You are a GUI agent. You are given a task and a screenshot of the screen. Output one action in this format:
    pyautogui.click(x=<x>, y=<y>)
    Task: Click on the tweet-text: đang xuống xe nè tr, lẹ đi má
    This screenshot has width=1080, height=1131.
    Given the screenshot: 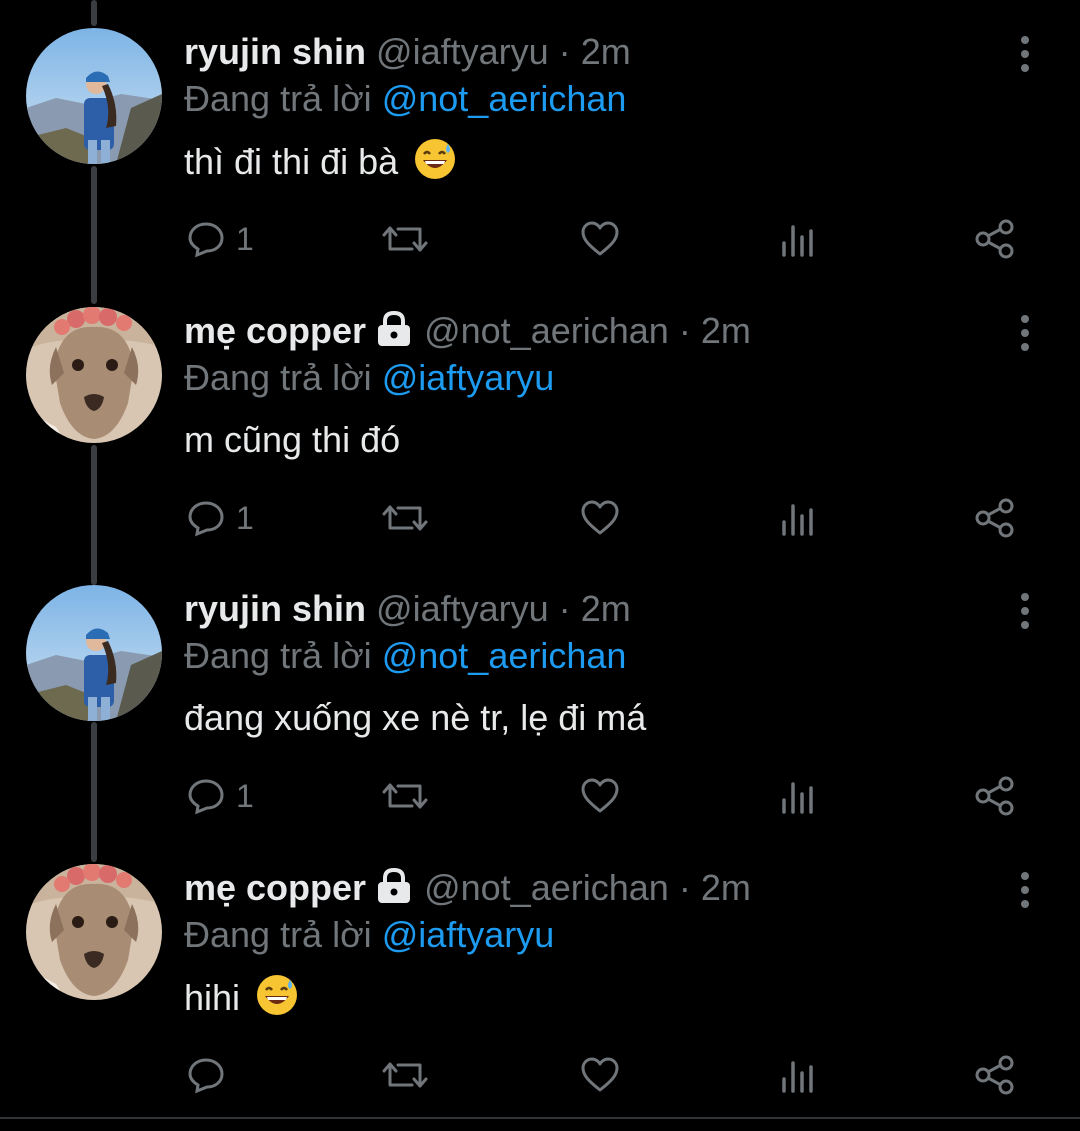 What is the action you would take?
    pyautogui.click(x=415, y=718)
    